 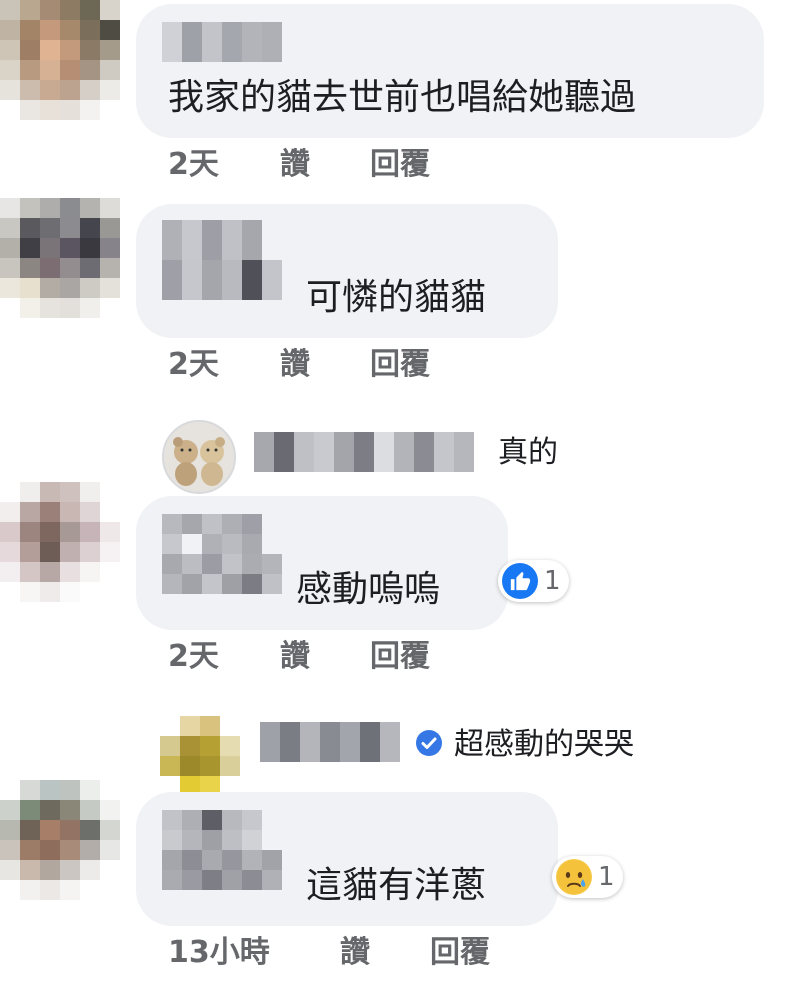 I want to click on verified-check-icon, so click(x=429, y=743).